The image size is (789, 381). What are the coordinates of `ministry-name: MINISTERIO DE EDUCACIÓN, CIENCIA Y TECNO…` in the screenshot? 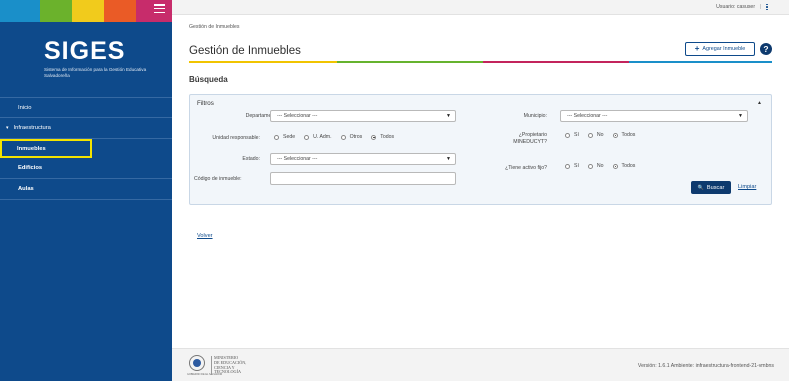 It's located at (230, 365).